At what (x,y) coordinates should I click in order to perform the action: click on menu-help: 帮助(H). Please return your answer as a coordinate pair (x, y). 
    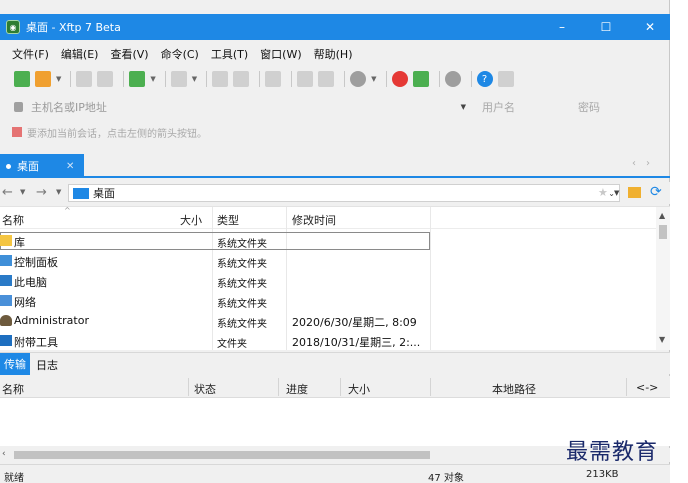
    Looking at the image, I should click on (333, 54).